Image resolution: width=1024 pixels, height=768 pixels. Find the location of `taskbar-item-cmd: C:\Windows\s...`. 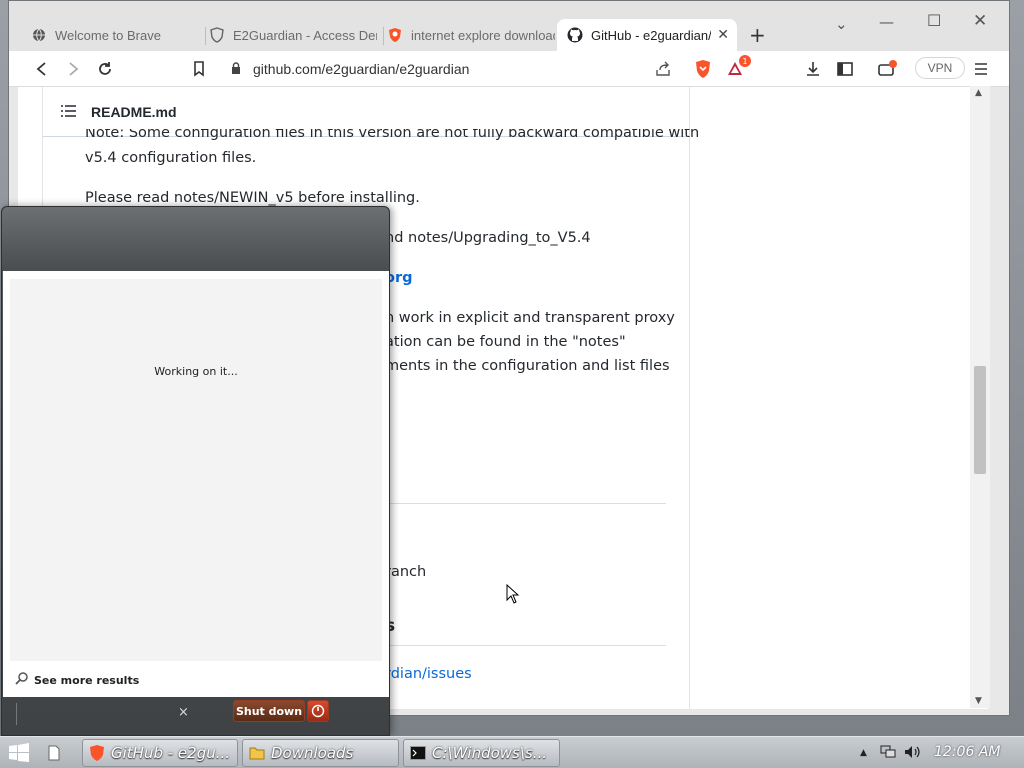

taskbar-item-cmd: C:\Windows\s... is located at coordinates (481, 753).